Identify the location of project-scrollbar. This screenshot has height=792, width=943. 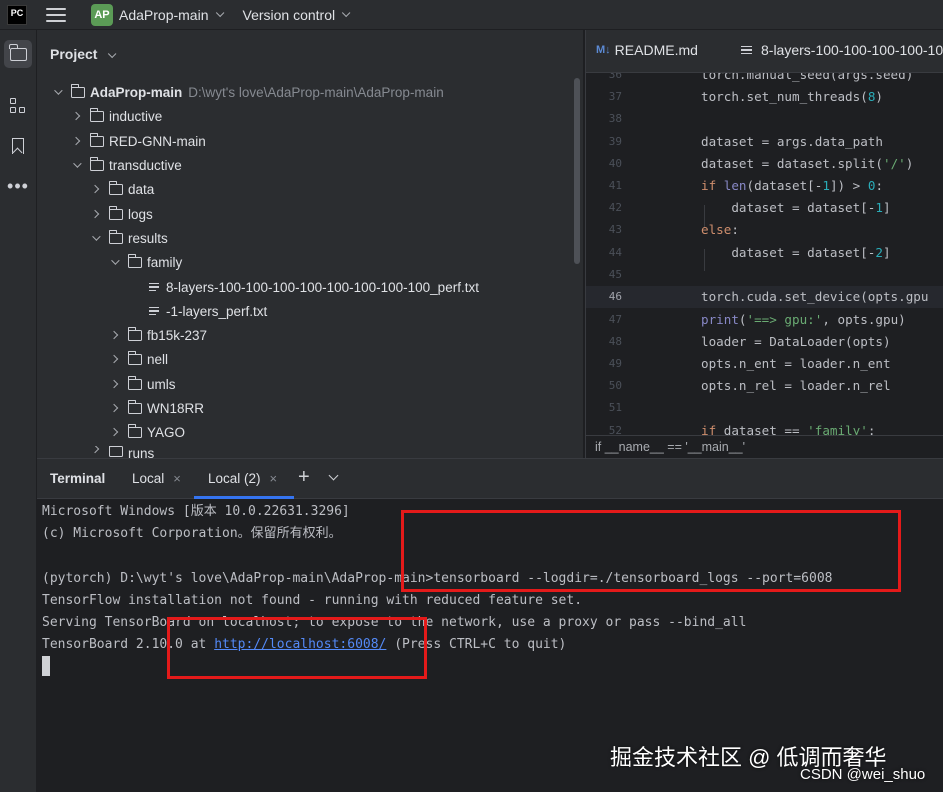
(577, 171).